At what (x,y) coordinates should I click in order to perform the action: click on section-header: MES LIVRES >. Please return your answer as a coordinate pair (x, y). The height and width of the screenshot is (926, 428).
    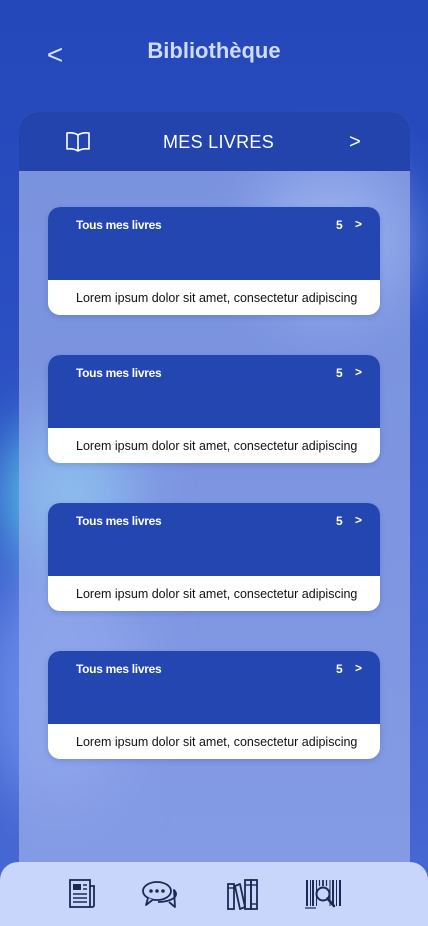
    Looking at the image, I should click on (214, 141).